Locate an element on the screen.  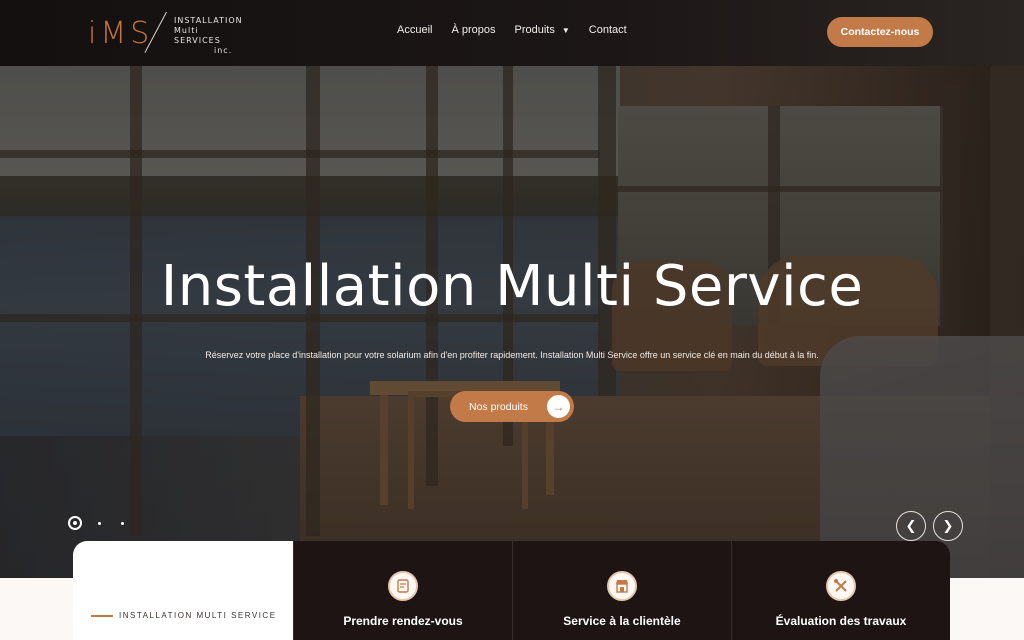
nav-label: À propos is located at coordinates (473, 30).